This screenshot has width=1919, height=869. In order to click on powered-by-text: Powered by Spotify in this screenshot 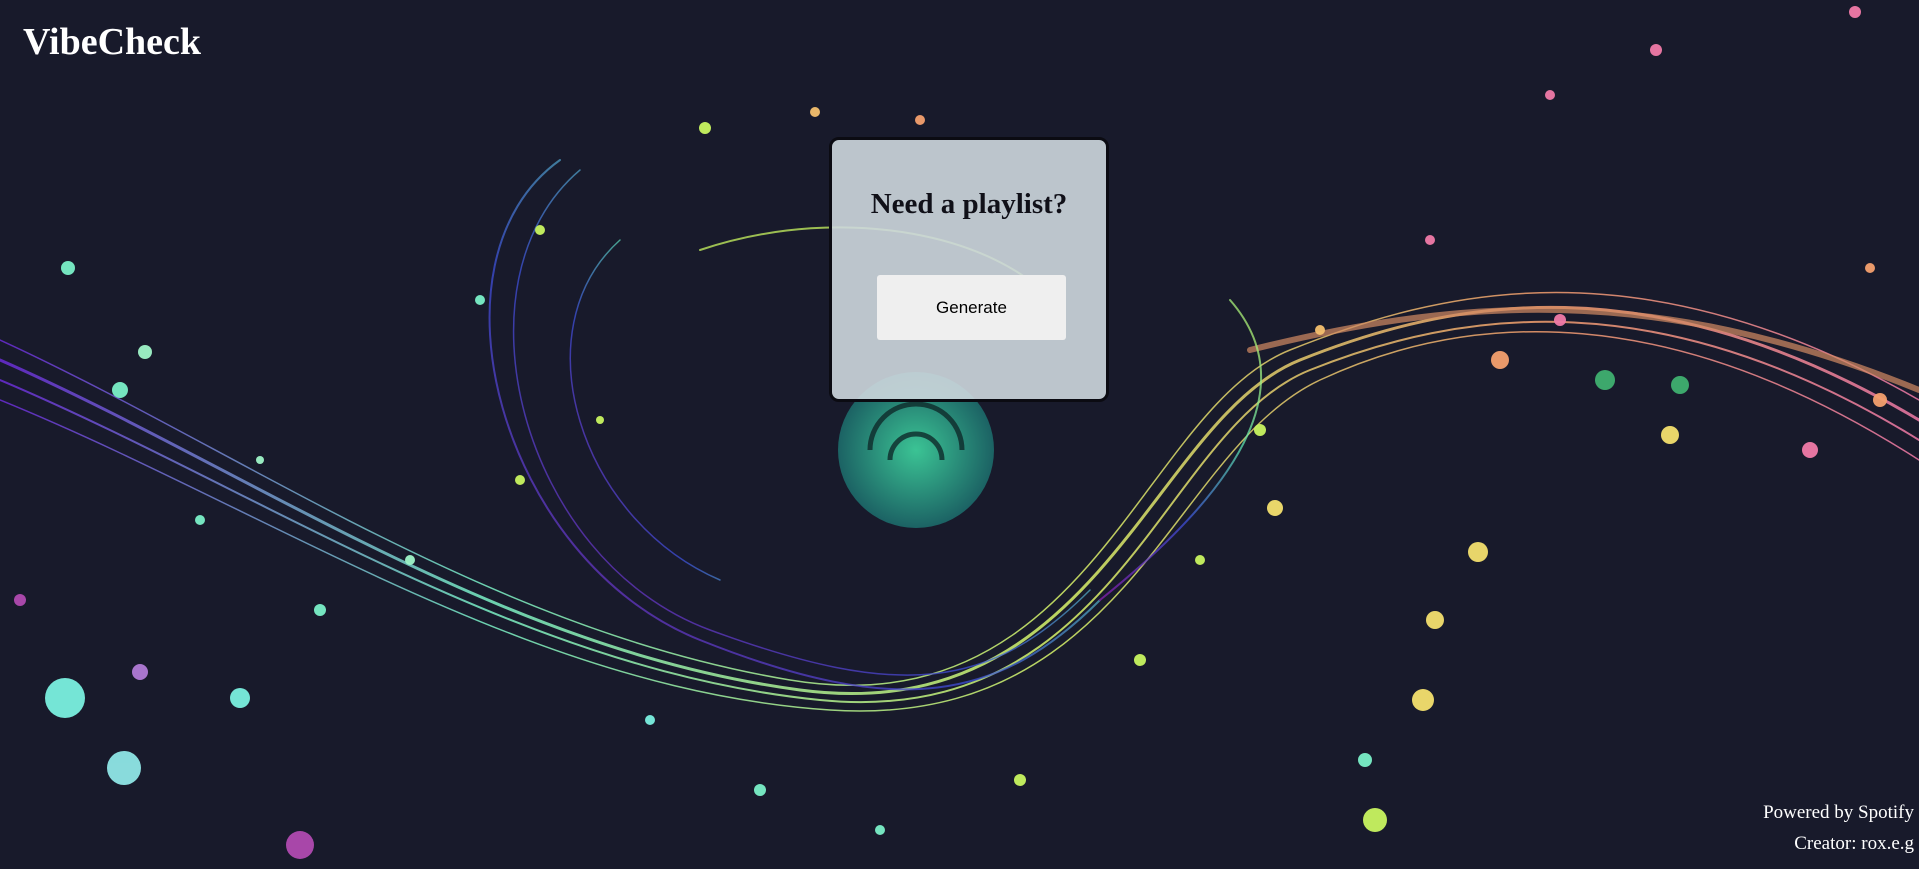, I will do `click(1838, 812)`.